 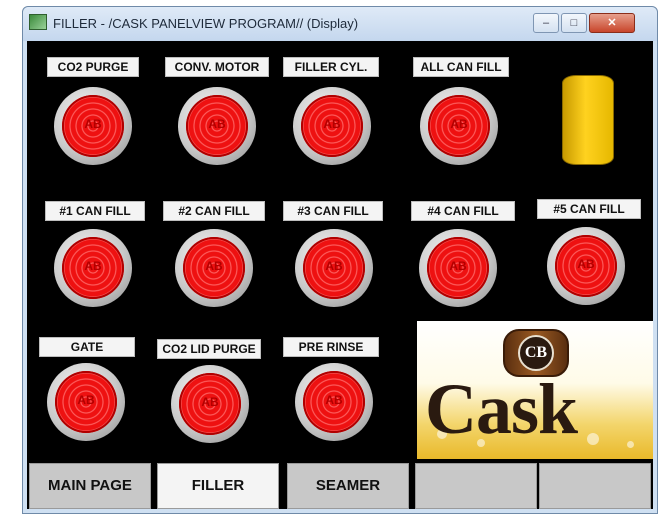 What do you see at coordinates (90, 486) in the screenshot?
I see `nav-main-page: MAIN PAGE` at bounding box center [90, 486].